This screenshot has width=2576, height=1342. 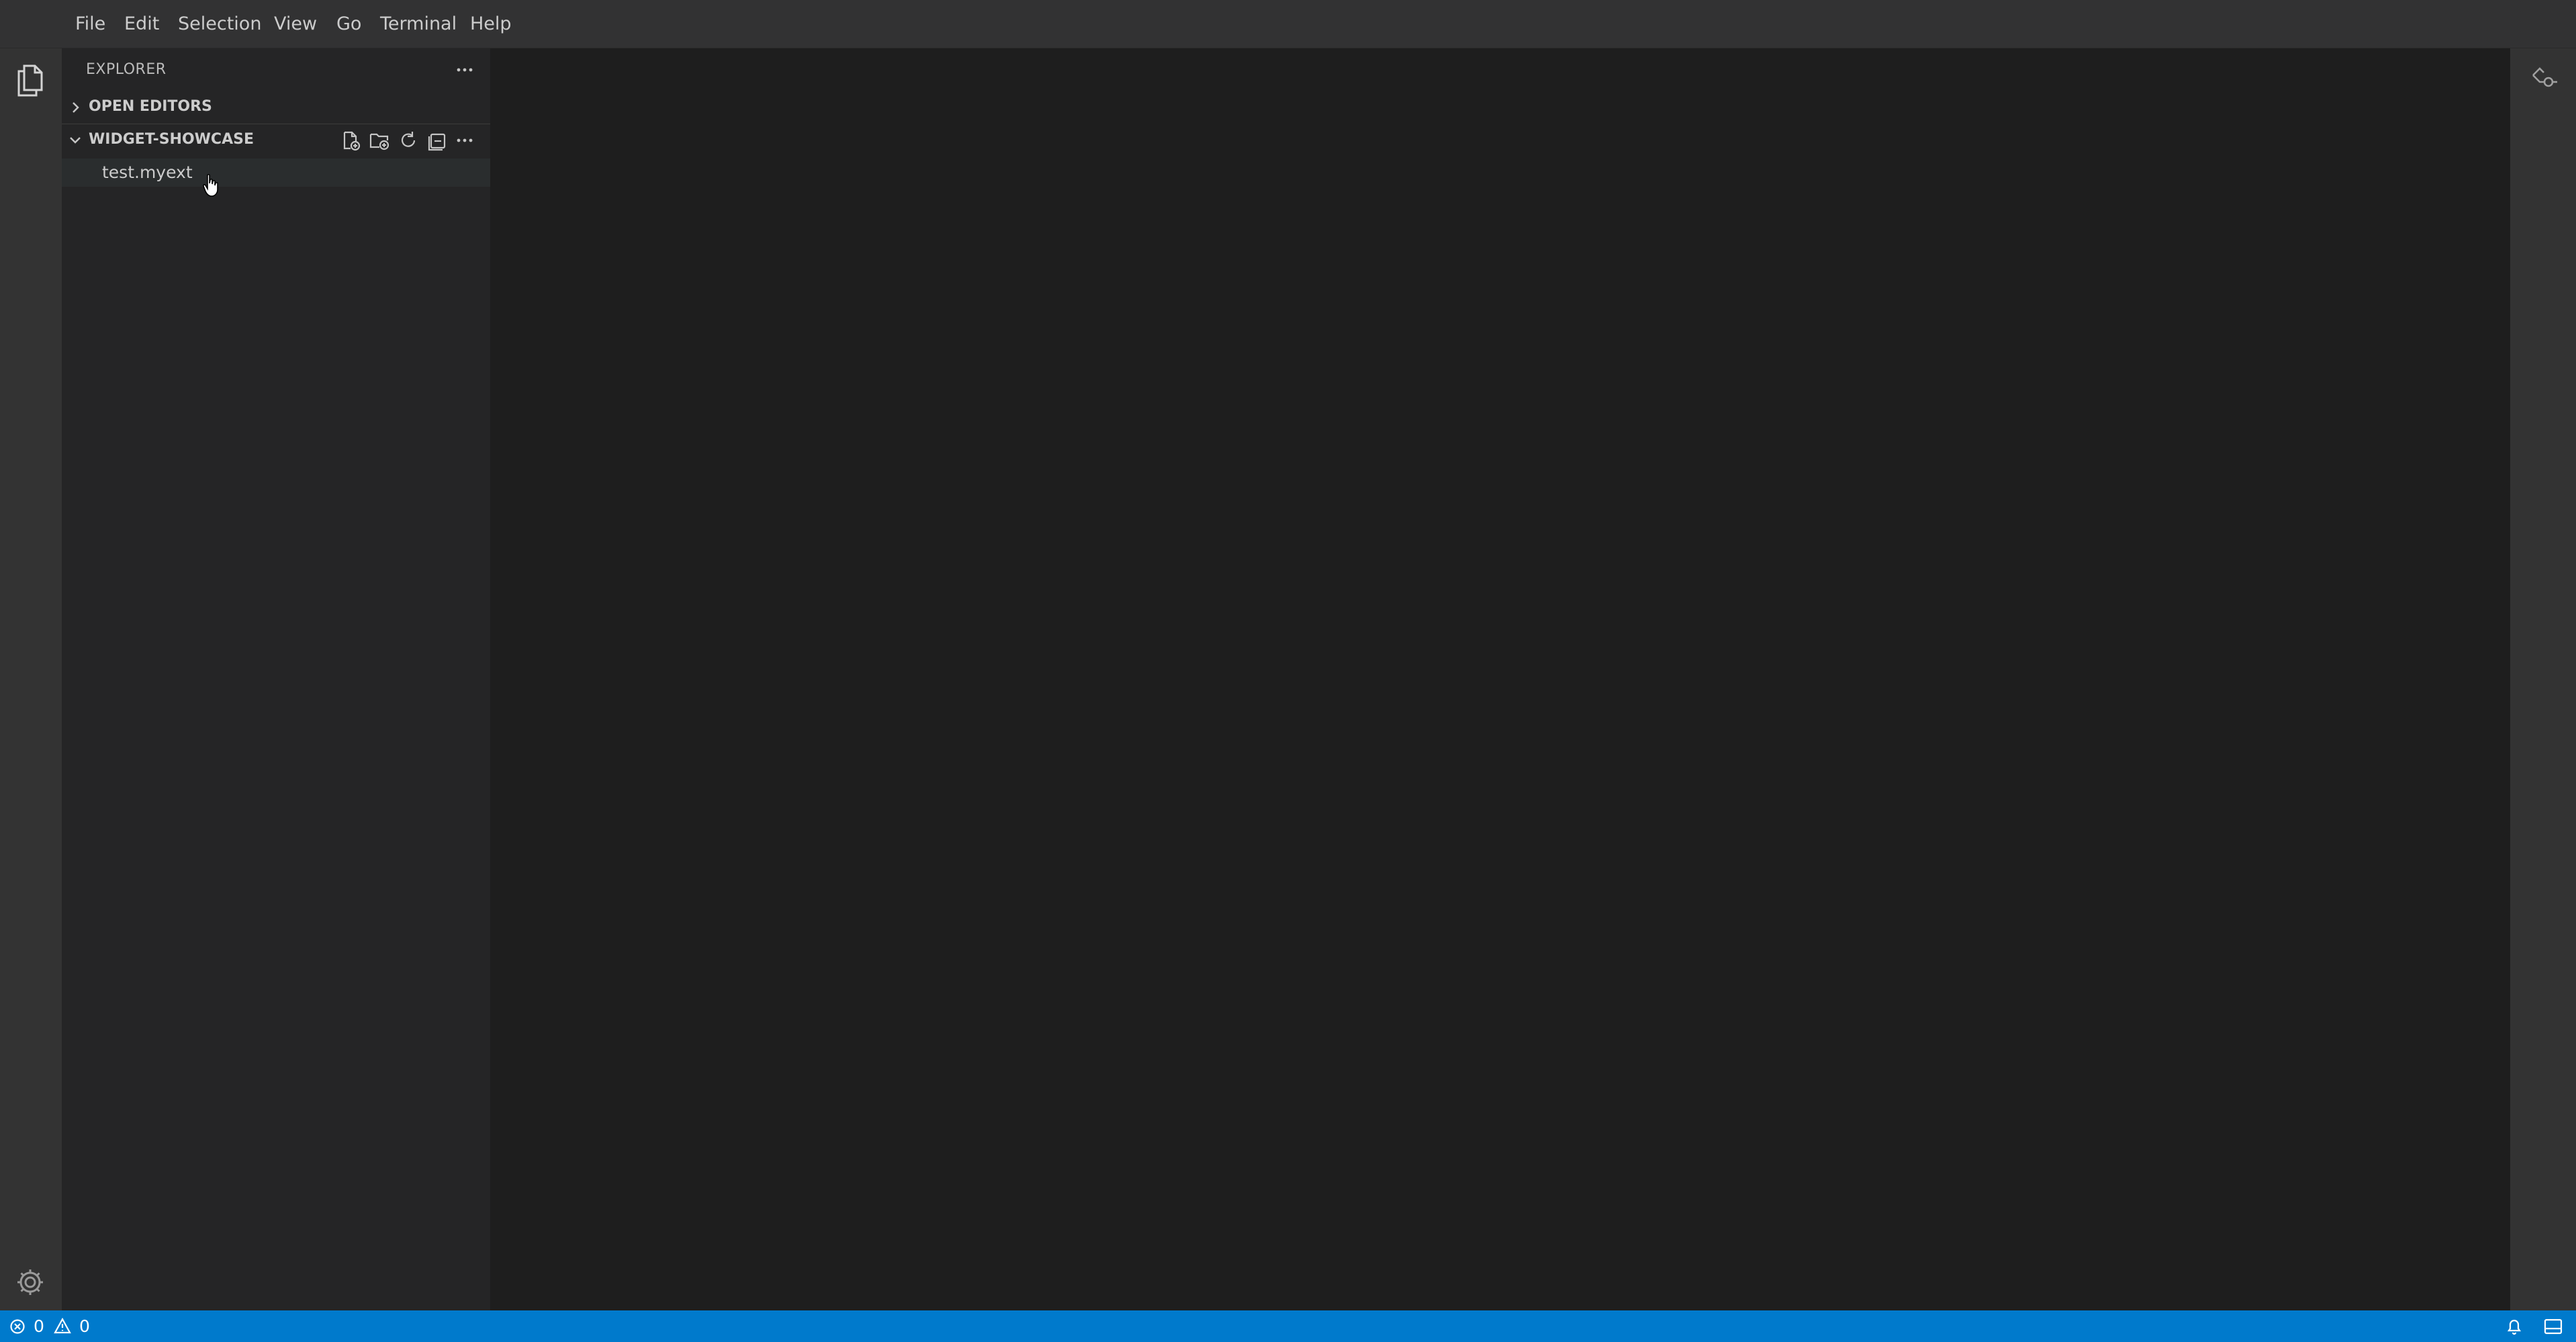 What do you see at coordinates (17, 1326) in the screenshot?
I see `error-icon` at bounding box center [17, 1326].